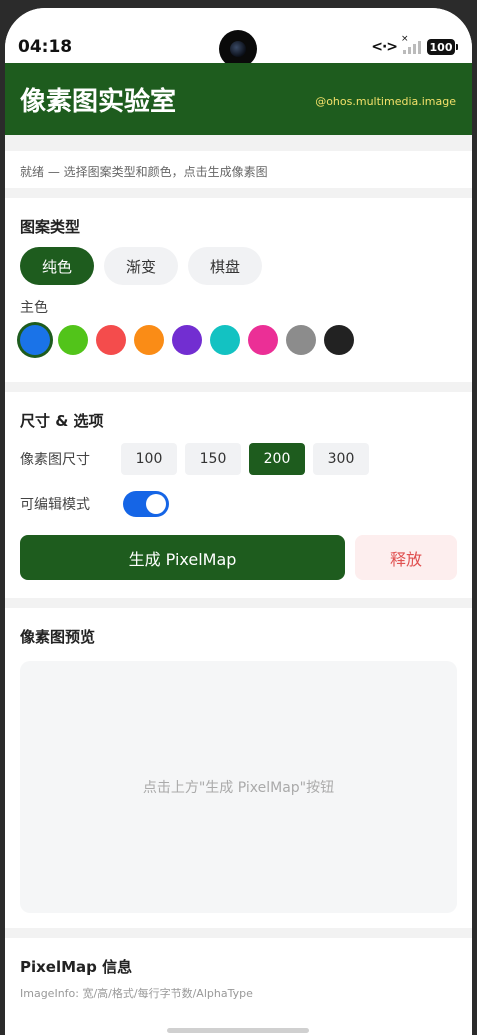 The height and width of the screenshot is (1035, 477). Describe the element at coordinates (225, 340) in the screenshot. I see `color-swatch-cyan` at that location.